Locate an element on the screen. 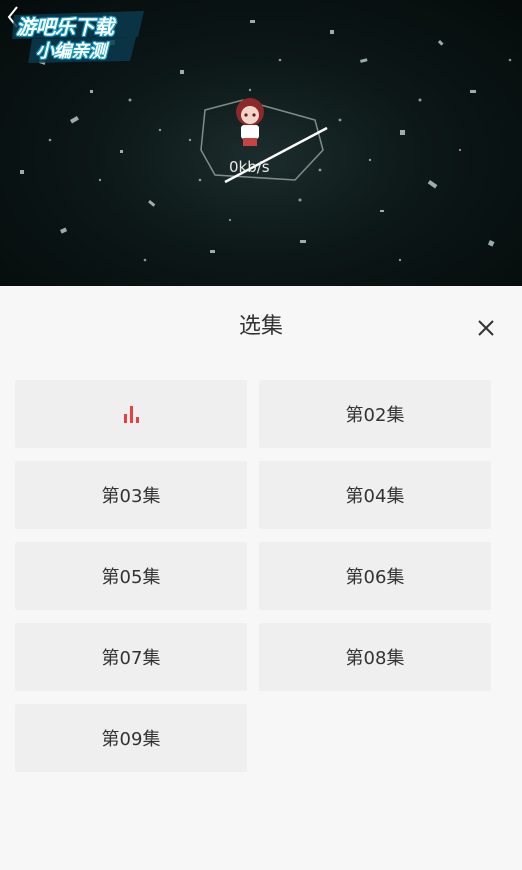 The height and width of the screenshot is (870, 522). download-speed: 0kb/s is located at coordinates (249, 167).